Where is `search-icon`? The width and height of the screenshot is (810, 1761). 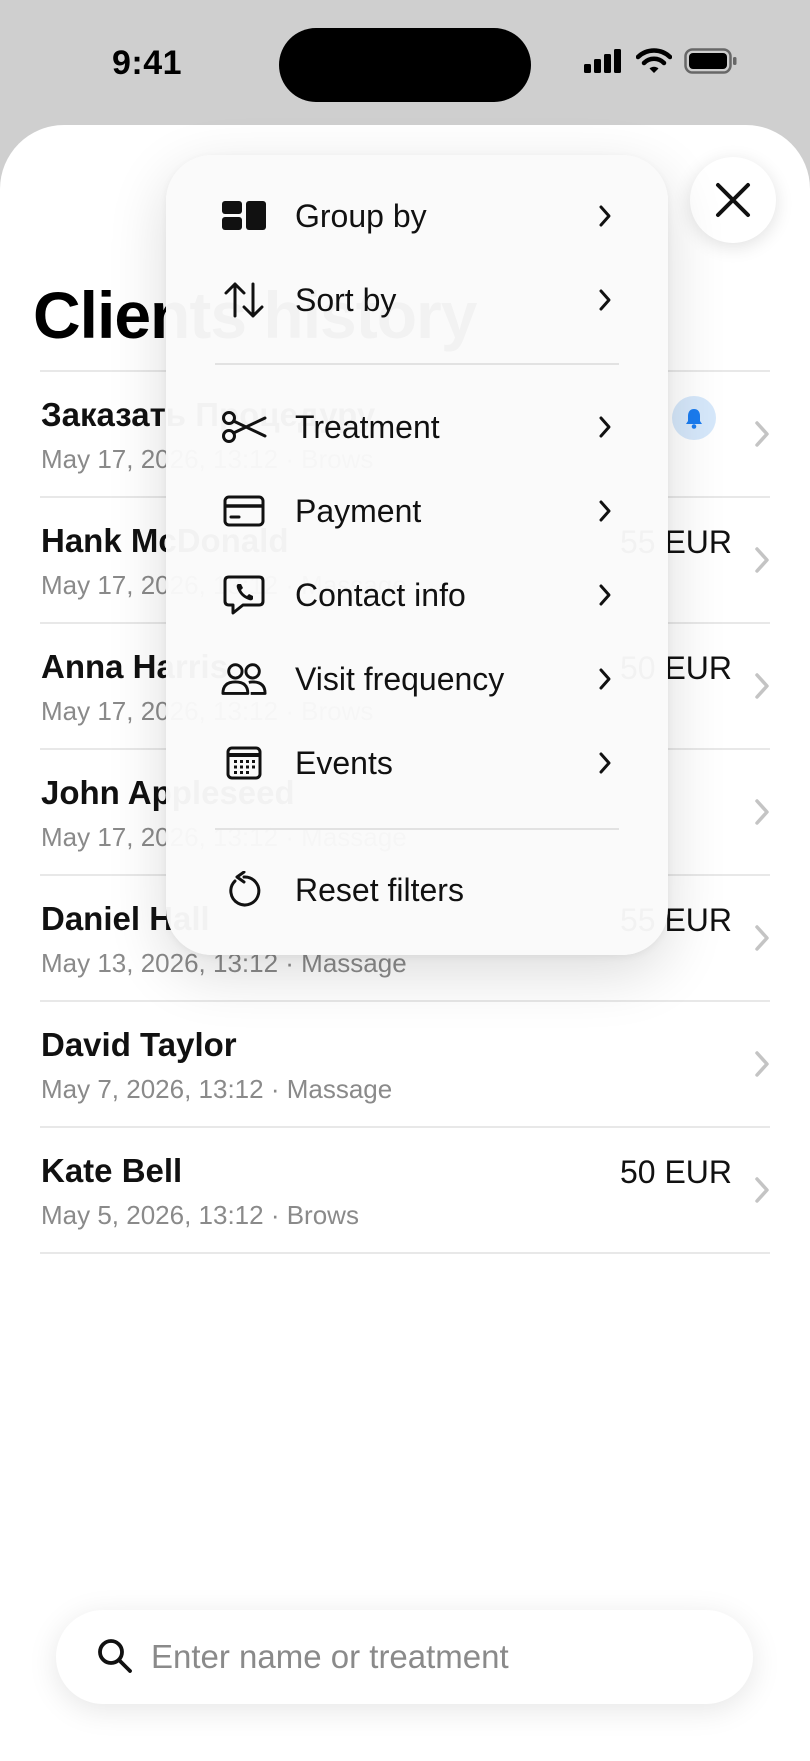 search-icon is located at coordinates (115, 1656).